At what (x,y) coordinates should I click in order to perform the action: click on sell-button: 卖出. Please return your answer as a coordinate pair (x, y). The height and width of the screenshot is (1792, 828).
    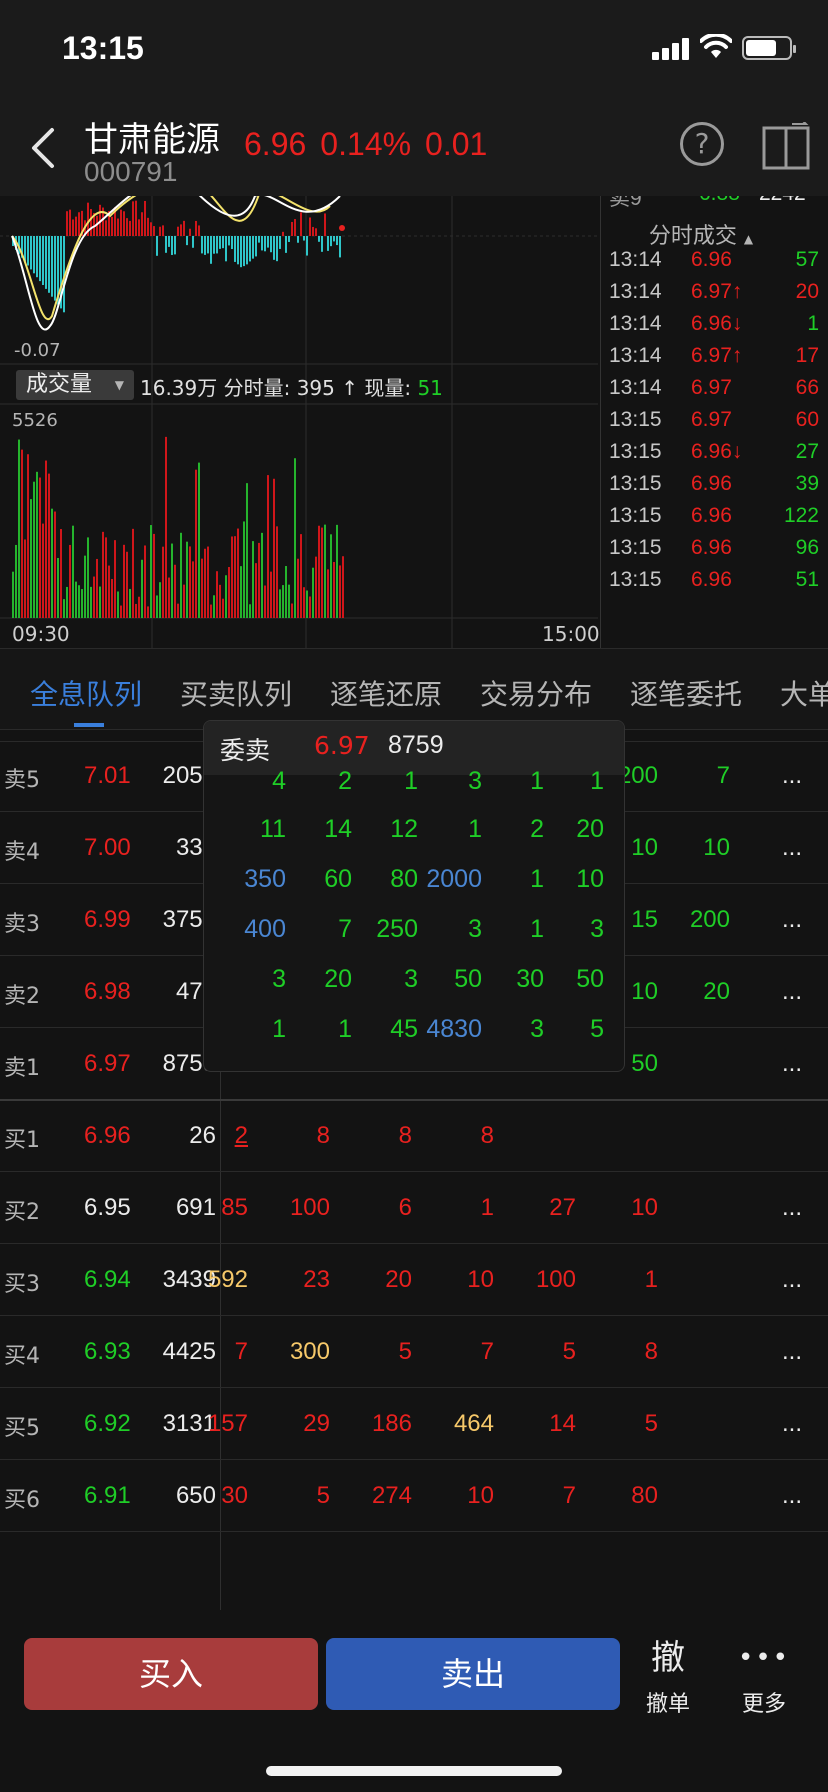
    Looking at the image, I should click on (473, 1674).